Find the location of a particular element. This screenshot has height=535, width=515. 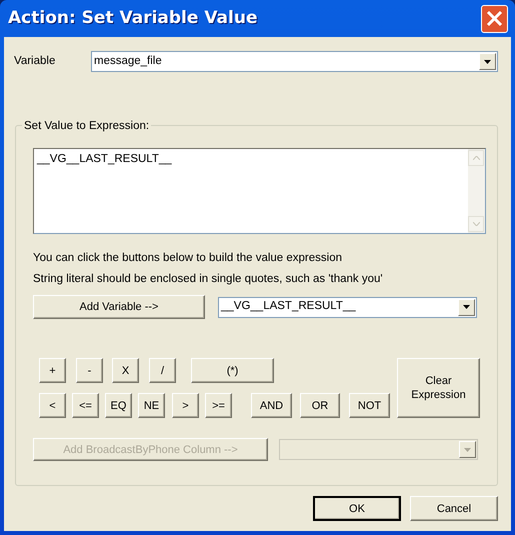

operator-button: > is located at coordinates (185, 405).